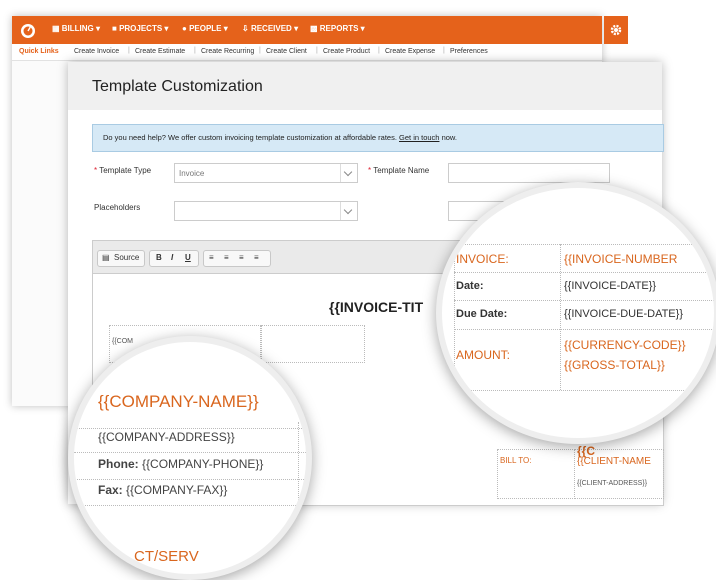 Image resolution: width=716 pixels, height=580 pixels. I want to click on nav-projects: ■ PROJECTS ▾, so click(140, 28).